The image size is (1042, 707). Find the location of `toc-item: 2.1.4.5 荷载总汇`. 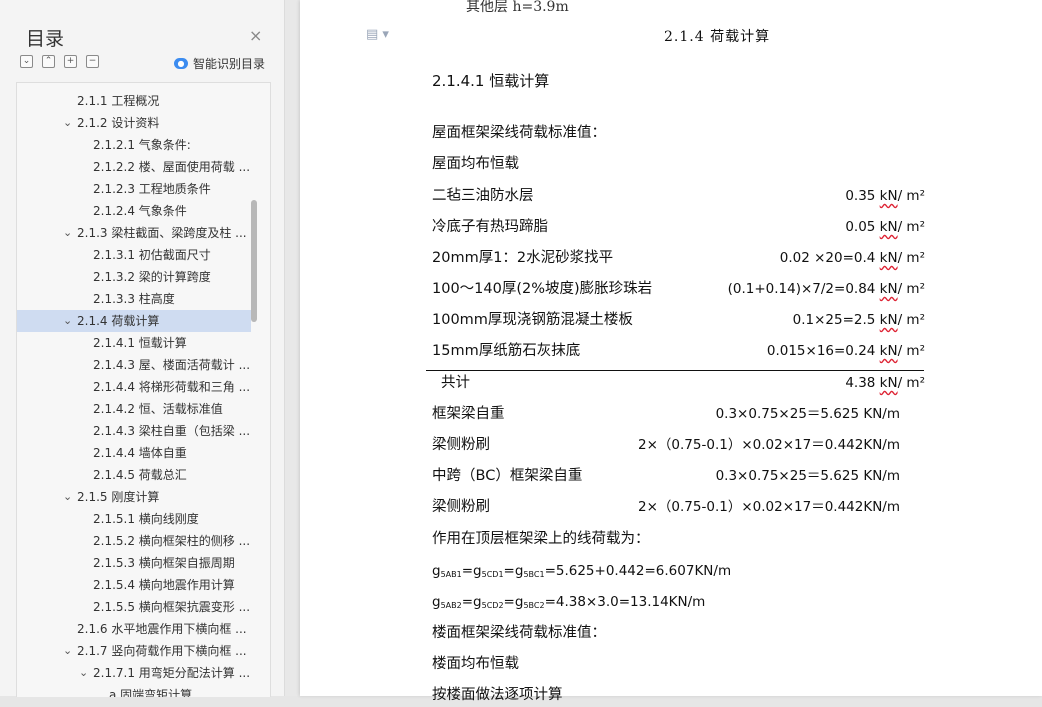

toc-item: 2.1.4.5 荷载总汇 is located at coordinates (134, 475).